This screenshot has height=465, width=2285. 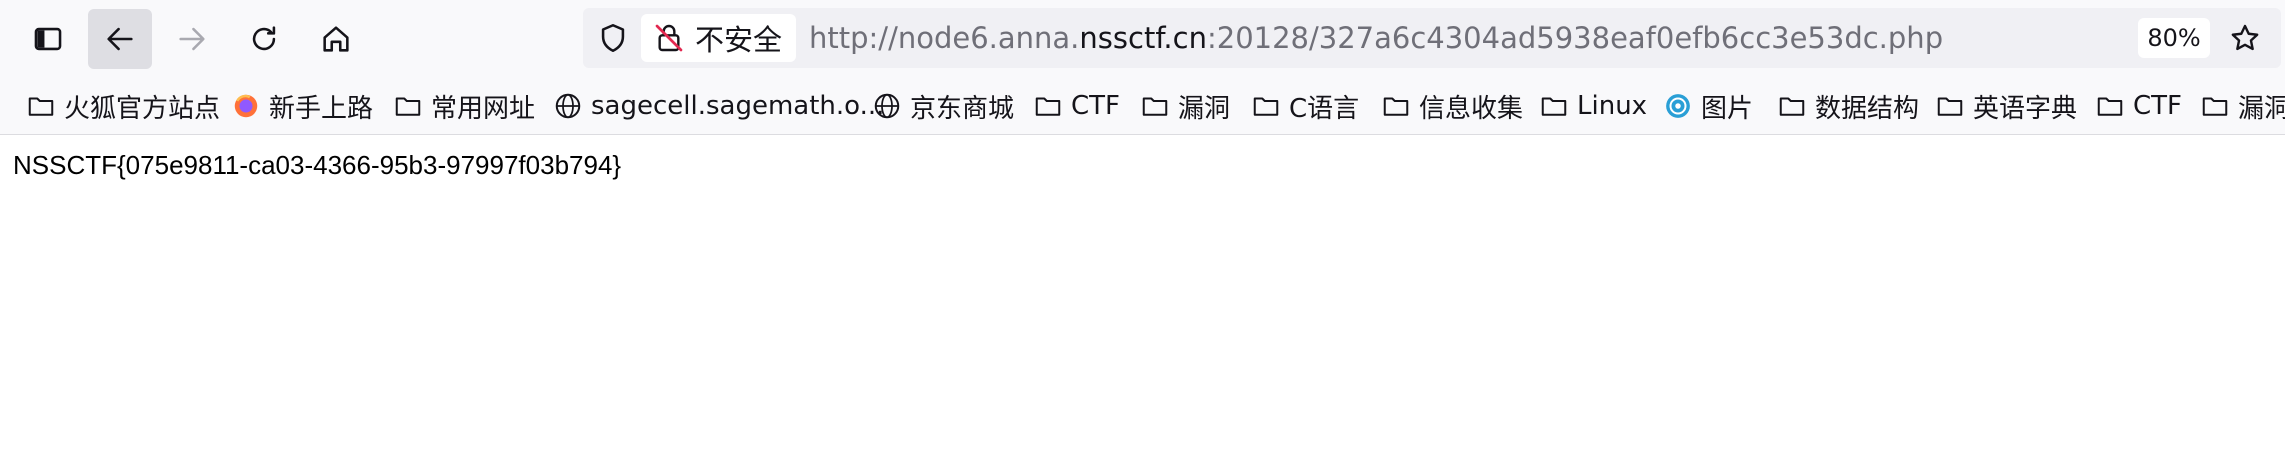 I want to click on bookmark-folder: 信息收集, so click(x=1452, y=106).